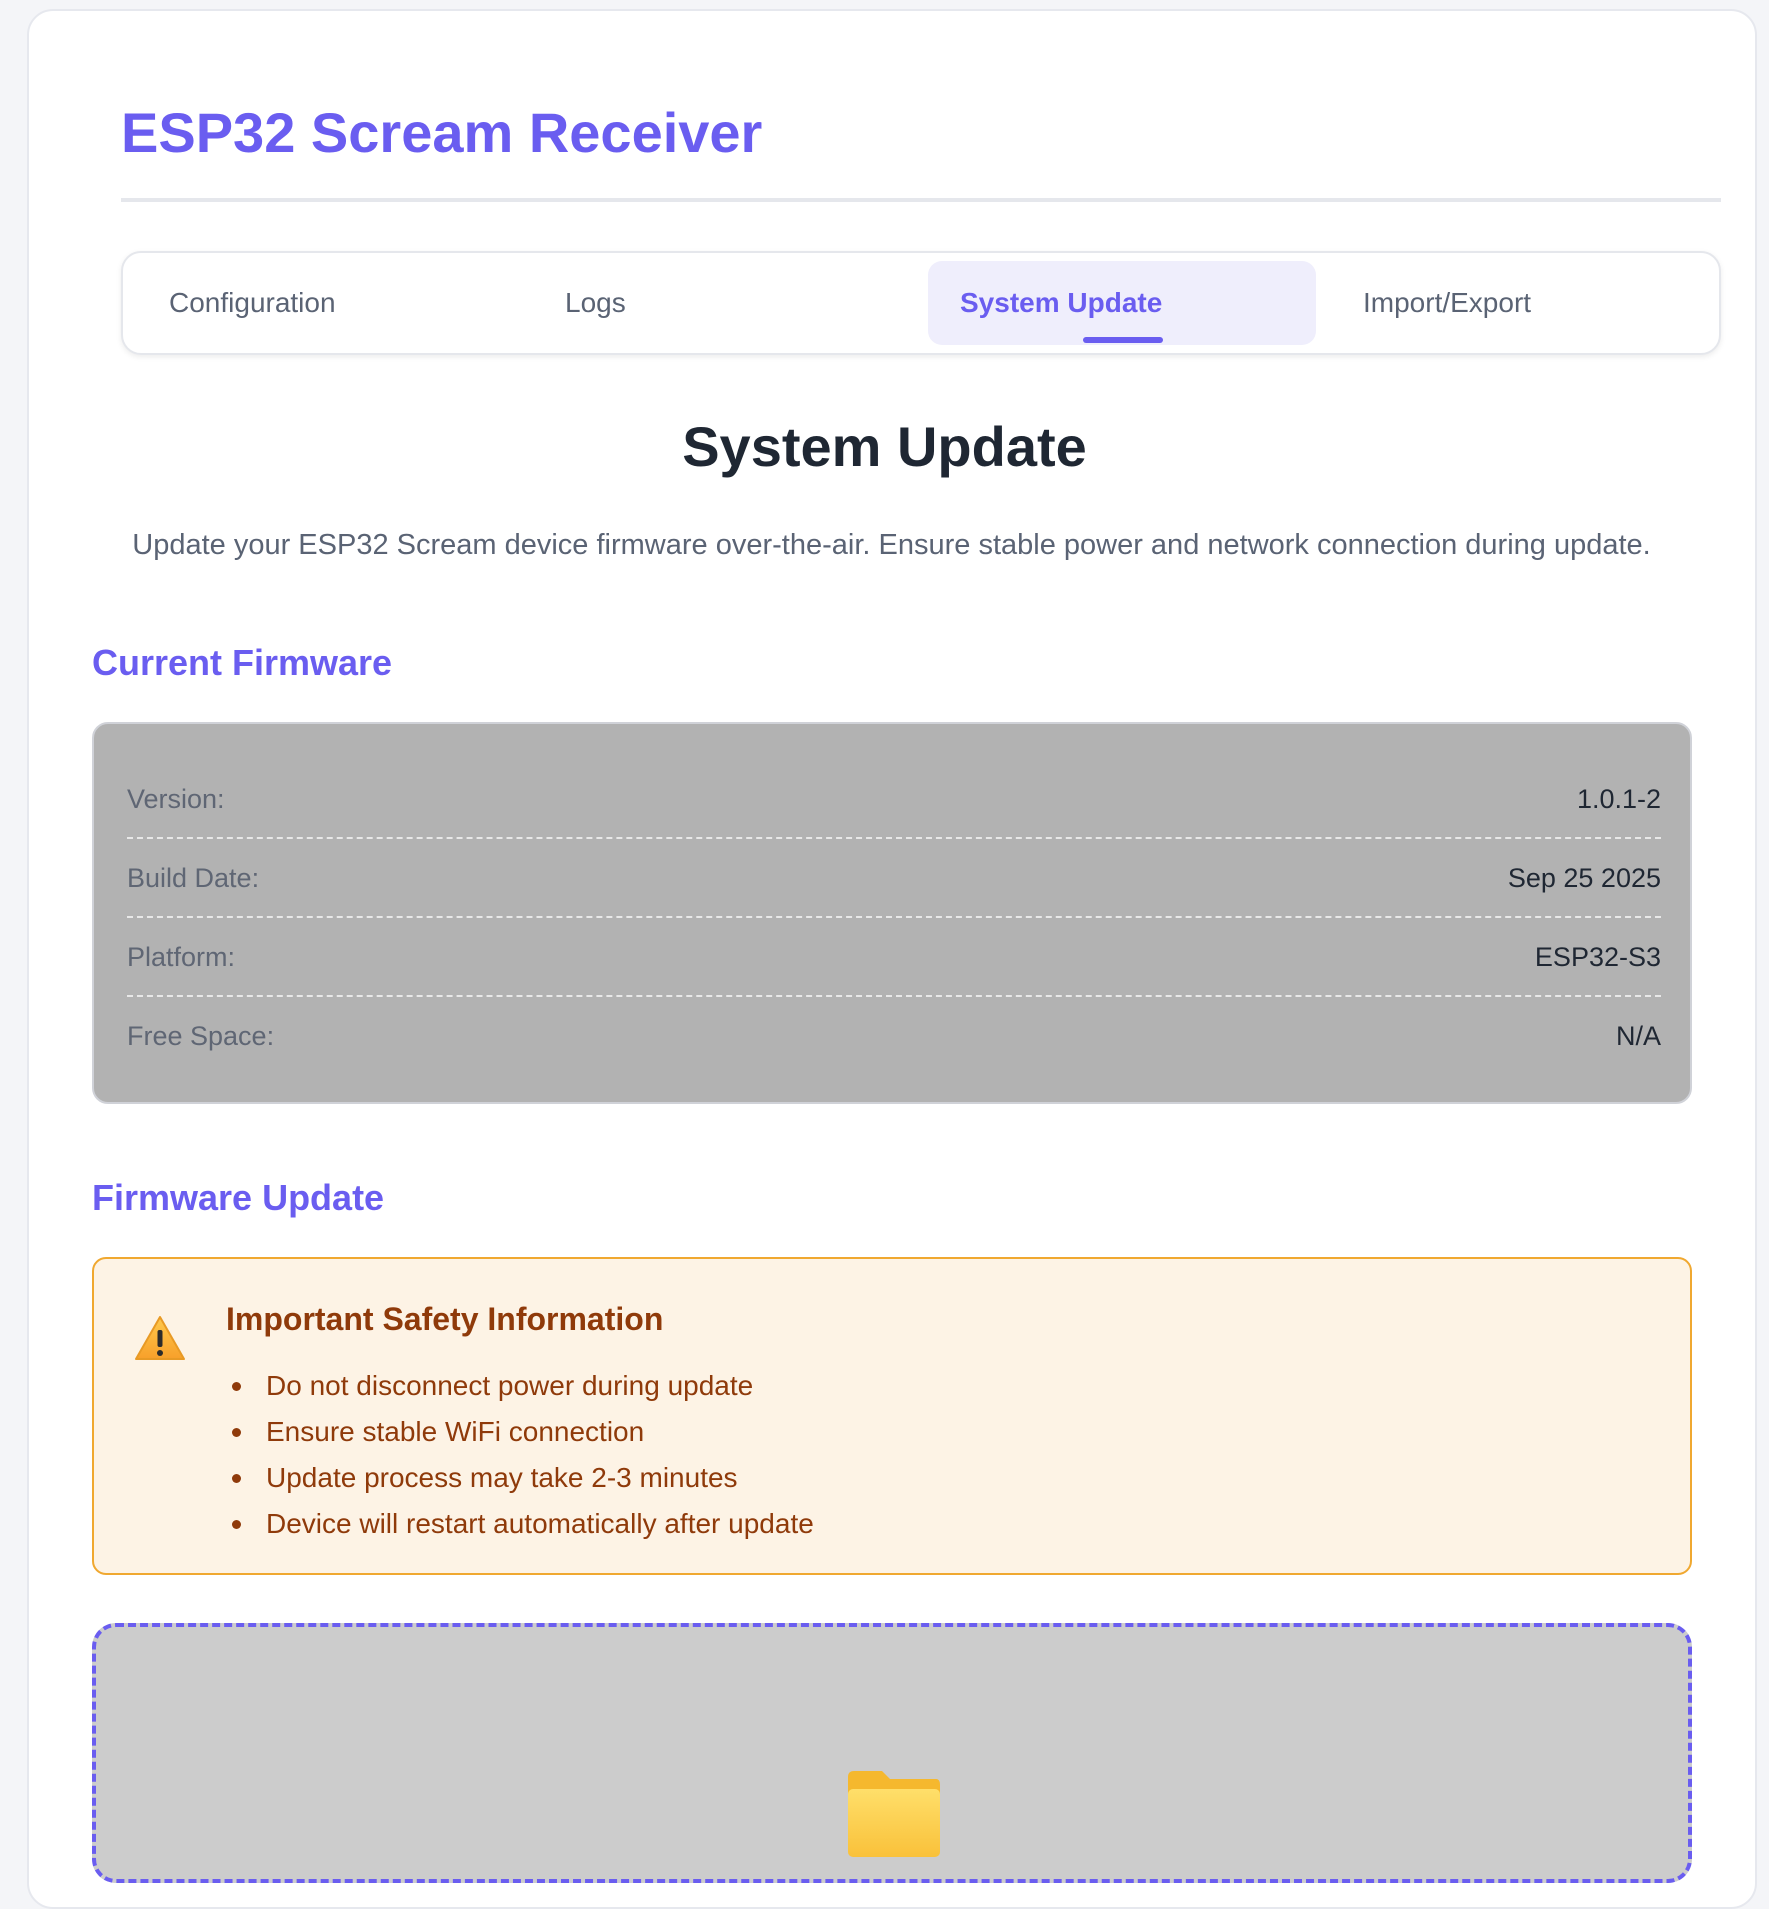  What do you see at coordinates (894, 1036) in the screenshot?
I see `info-row-free-space: Free Space: N/A` at bounding box center [894, 1036].